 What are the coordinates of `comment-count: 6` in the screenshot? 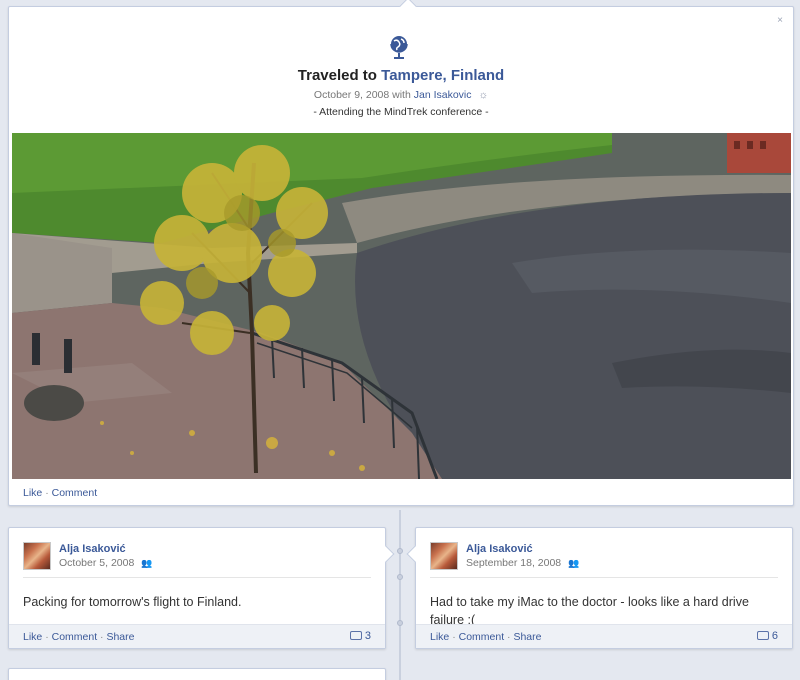 It's located at (767, 636).